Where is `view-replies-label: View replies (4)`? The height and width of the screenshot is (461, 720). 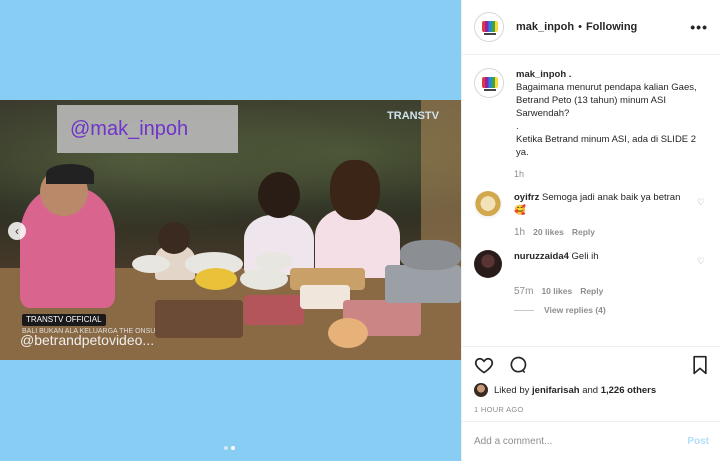 view-replies-label: View replies (4) is located at coordinates (575, 310).